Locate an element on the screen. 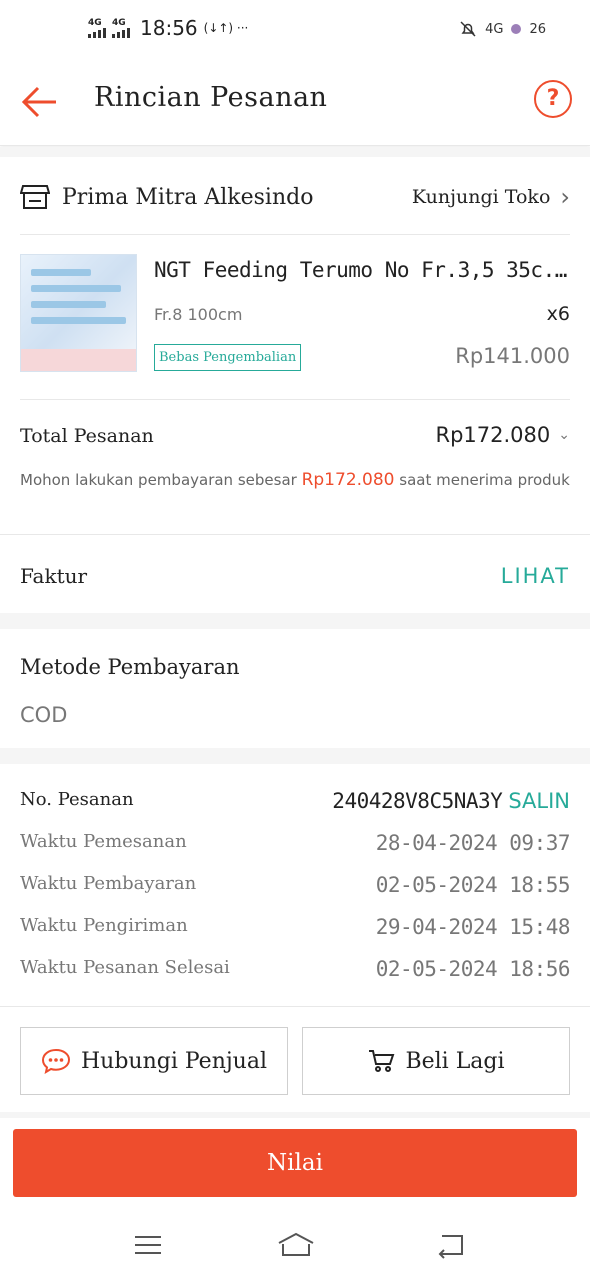  contact-seller-button: Hubungi Penjual is located at coordinates (154, 1061).